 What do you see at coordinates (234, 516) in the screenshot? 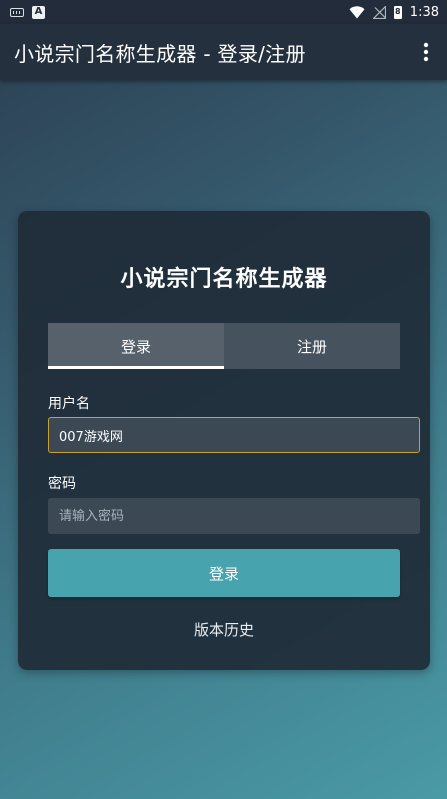
I see `password-input` at bounding box center [234, 516].